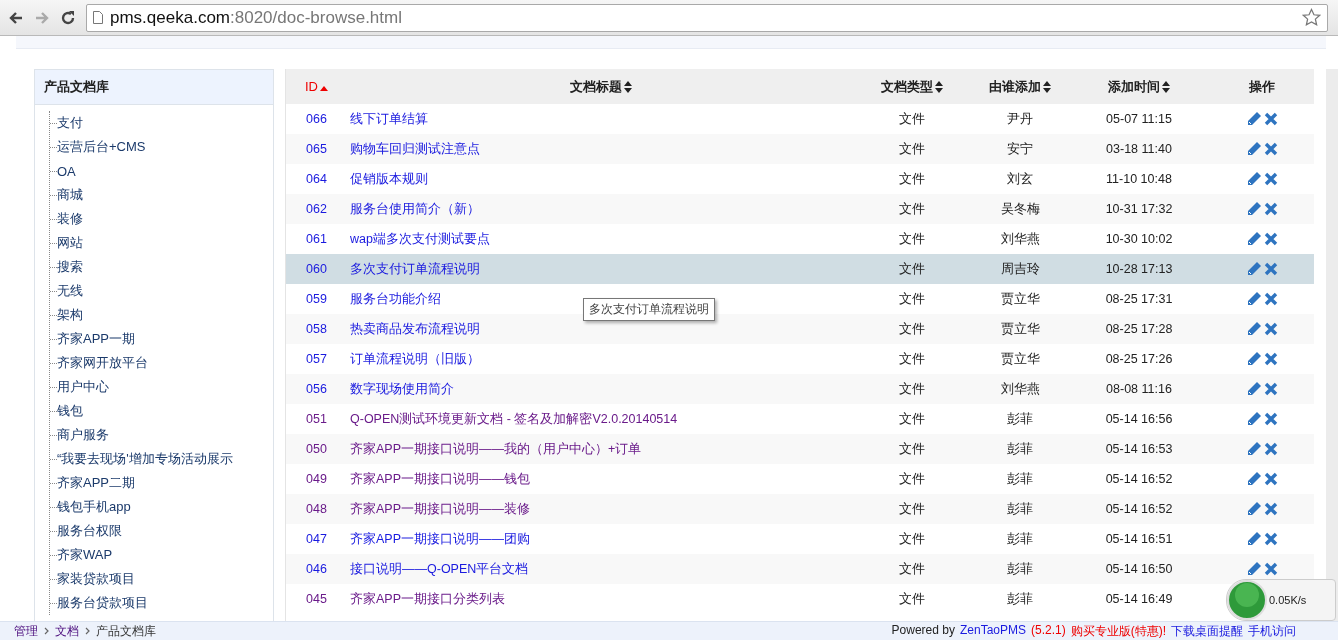 This screenshot has width=1338, height=640. What do you see at coordinates (70, 195) in the screenshot?
I see `tree-item: 商城` at bounding box center [70, 195].